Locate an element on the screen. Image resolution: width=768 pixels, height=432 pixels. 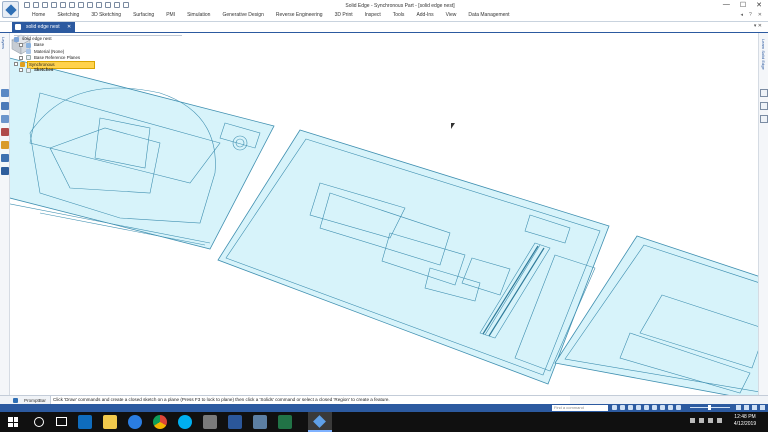
tab-data-management: Data Management is located at coordinates (488, 16).